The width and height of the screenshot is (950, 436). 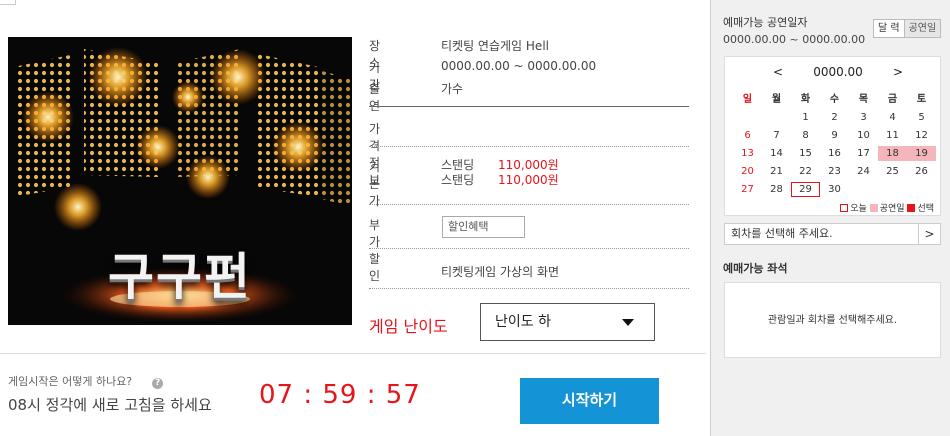 What do you see at coordinates (805, 117) in the screenshot?
I see `calendar-day: 1` at bounding box center [805, 117].